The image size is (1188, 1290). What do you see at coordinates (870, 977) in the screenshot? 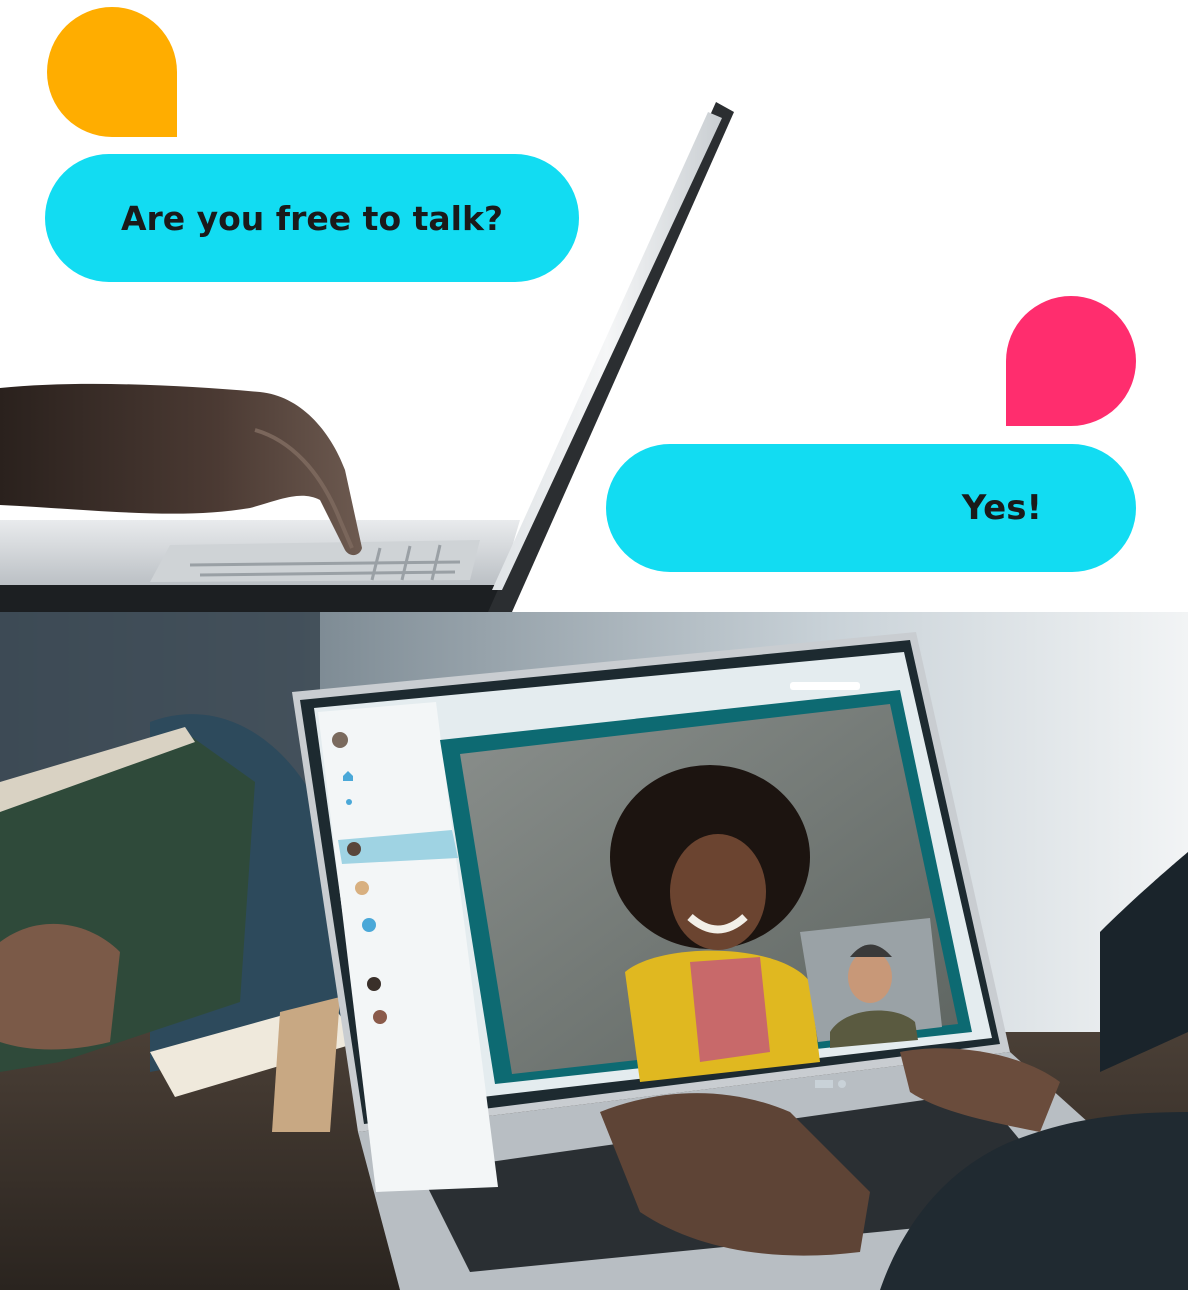
I see `self-view-face` at bounding box center [870, 977].